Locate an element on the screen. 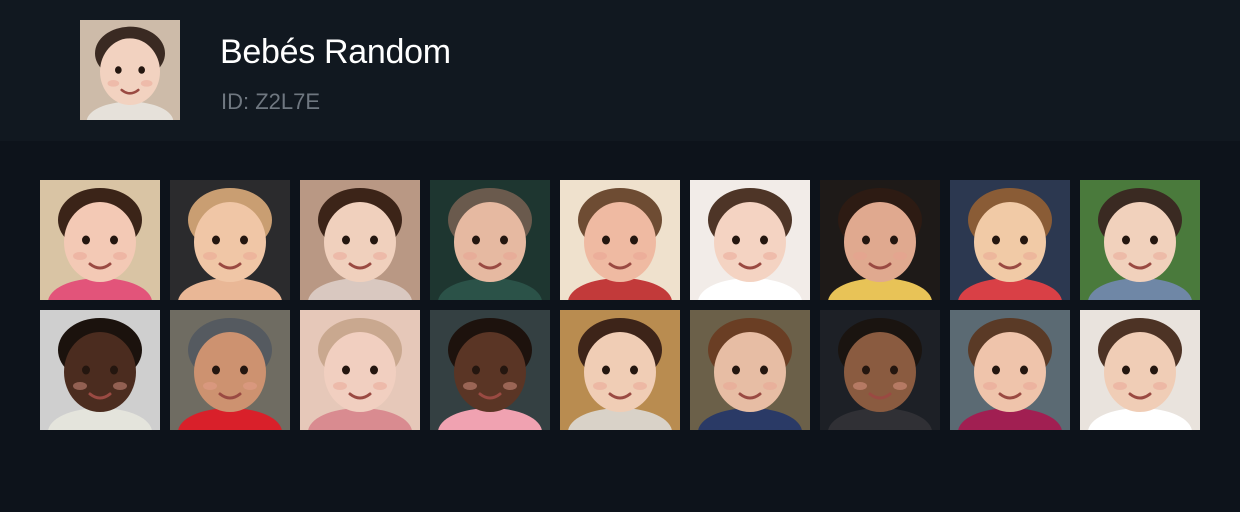 Image resolution: width=1240 pixels, height=512 pixels. channel-avatar is located at coordinates (130, 70).